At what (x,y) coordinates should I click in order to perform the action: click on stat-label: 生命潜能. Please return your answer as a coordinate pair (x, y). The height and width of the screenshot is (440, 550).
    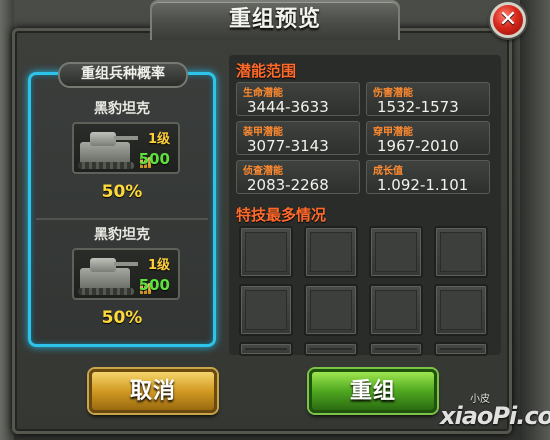
    Looking at the image, I should click on (263, 93).